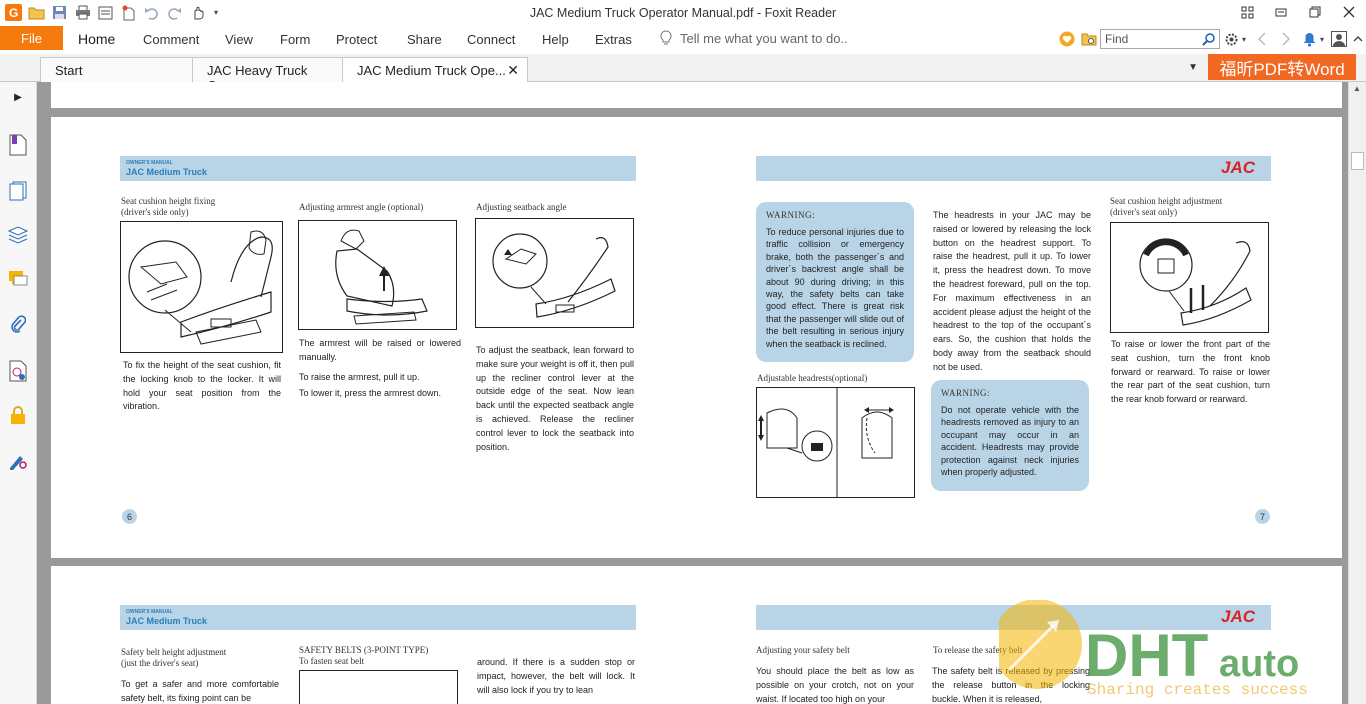 This screenshot has width=1366, height=704. I want to click on caption-line: (just the driver's seat), so click(160, 663).